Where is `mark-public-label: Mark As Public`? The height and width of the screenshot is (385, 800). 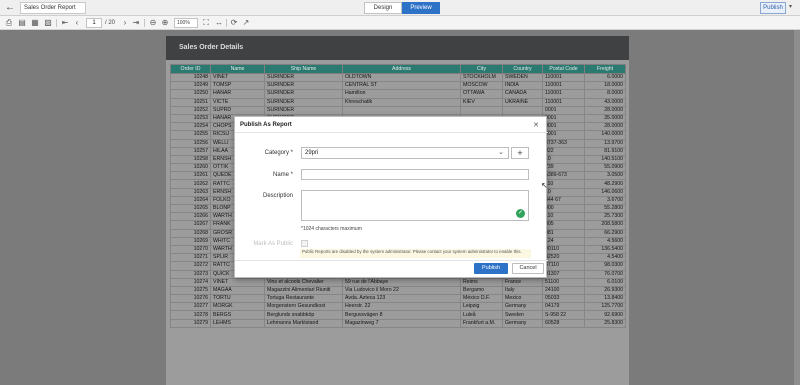 mark-public-label: Mark As Public is located at coordinates (273, 244).